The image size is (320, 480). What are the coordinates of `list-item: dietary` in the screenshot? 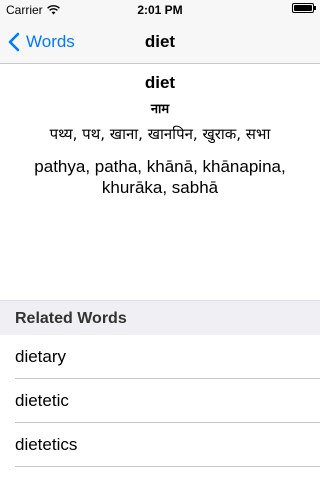 It's located at (160, 357).